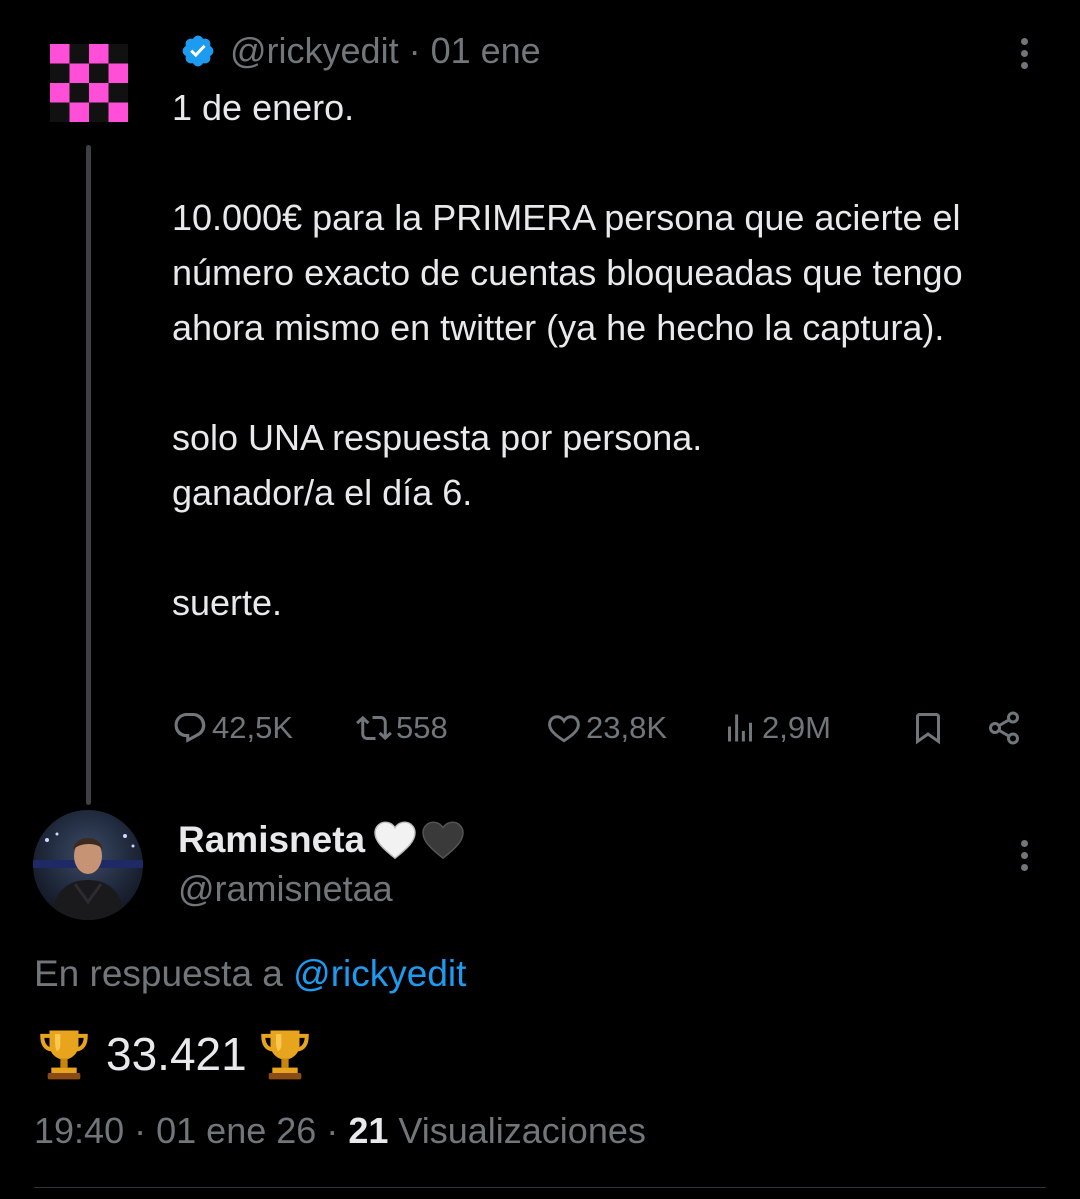 This screenshot has height=1199, width=1080. I want to click on retweet-icon, so click(374, 728).